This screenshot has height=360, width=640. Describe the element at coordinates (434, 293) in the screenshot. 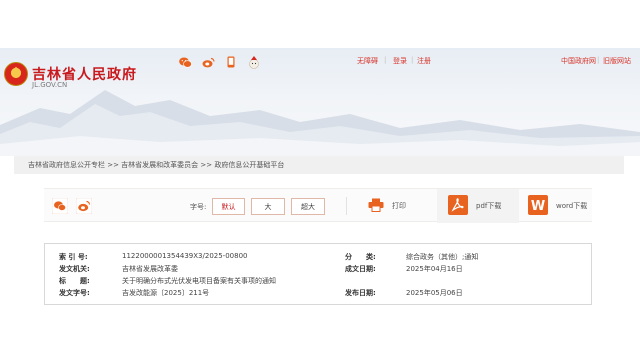

I see `publish-value: 2025年05月06日` at that location.